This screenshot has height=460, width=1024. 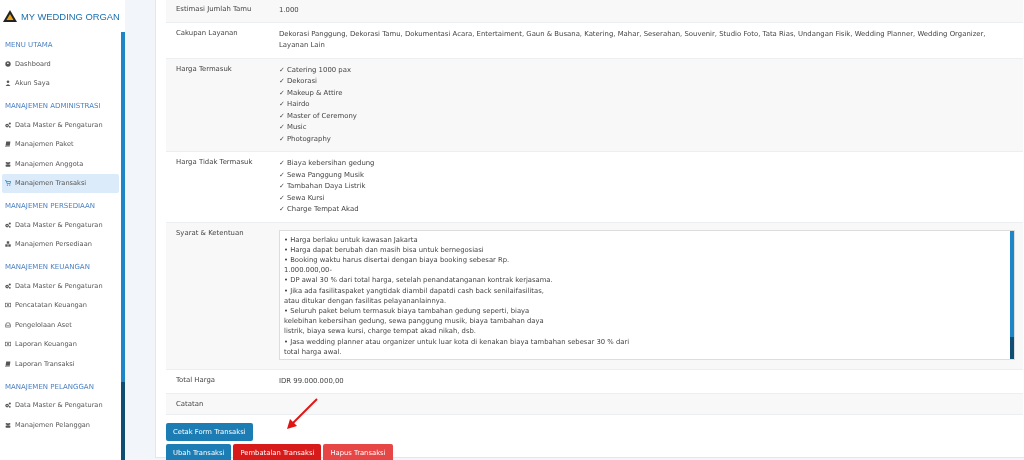 I want to click on brand-name: MY WEDDING ORGAN, so click(x=70, y=16).